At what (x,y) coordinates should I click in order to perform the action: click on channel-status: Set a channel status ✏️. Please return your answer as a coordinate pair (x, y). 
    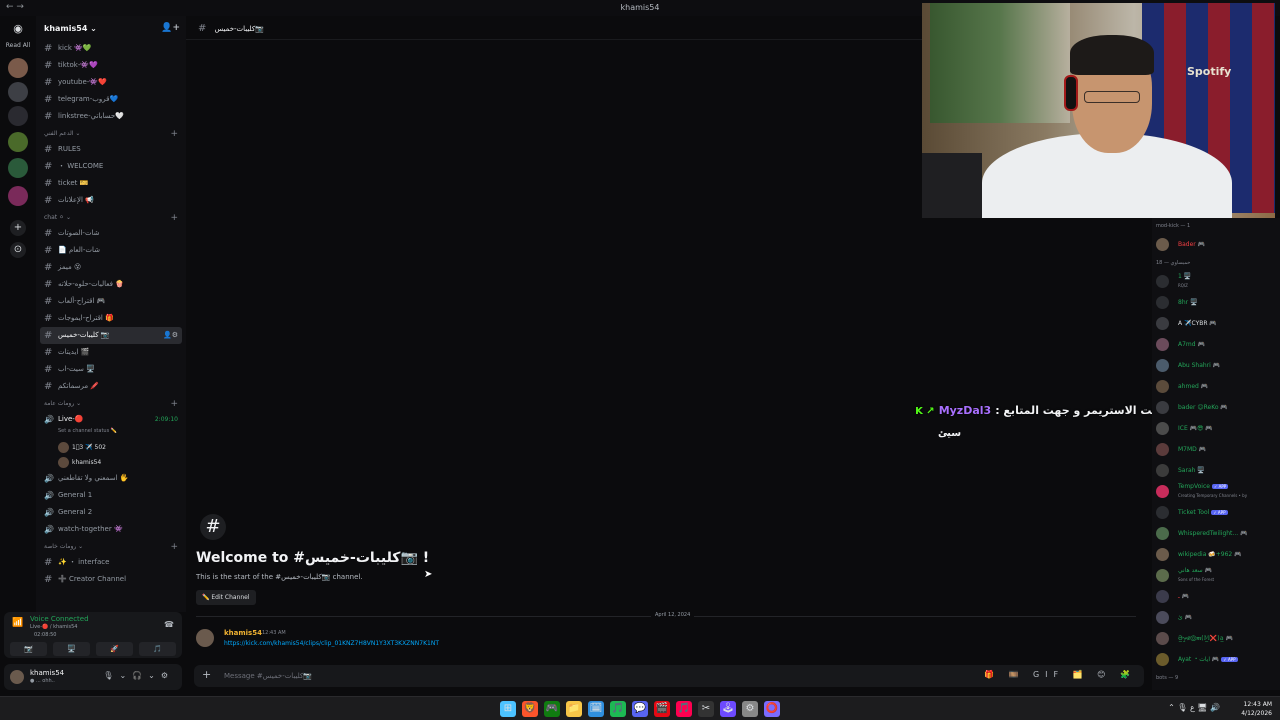
    Looking at the image, I should click on (111, 434).